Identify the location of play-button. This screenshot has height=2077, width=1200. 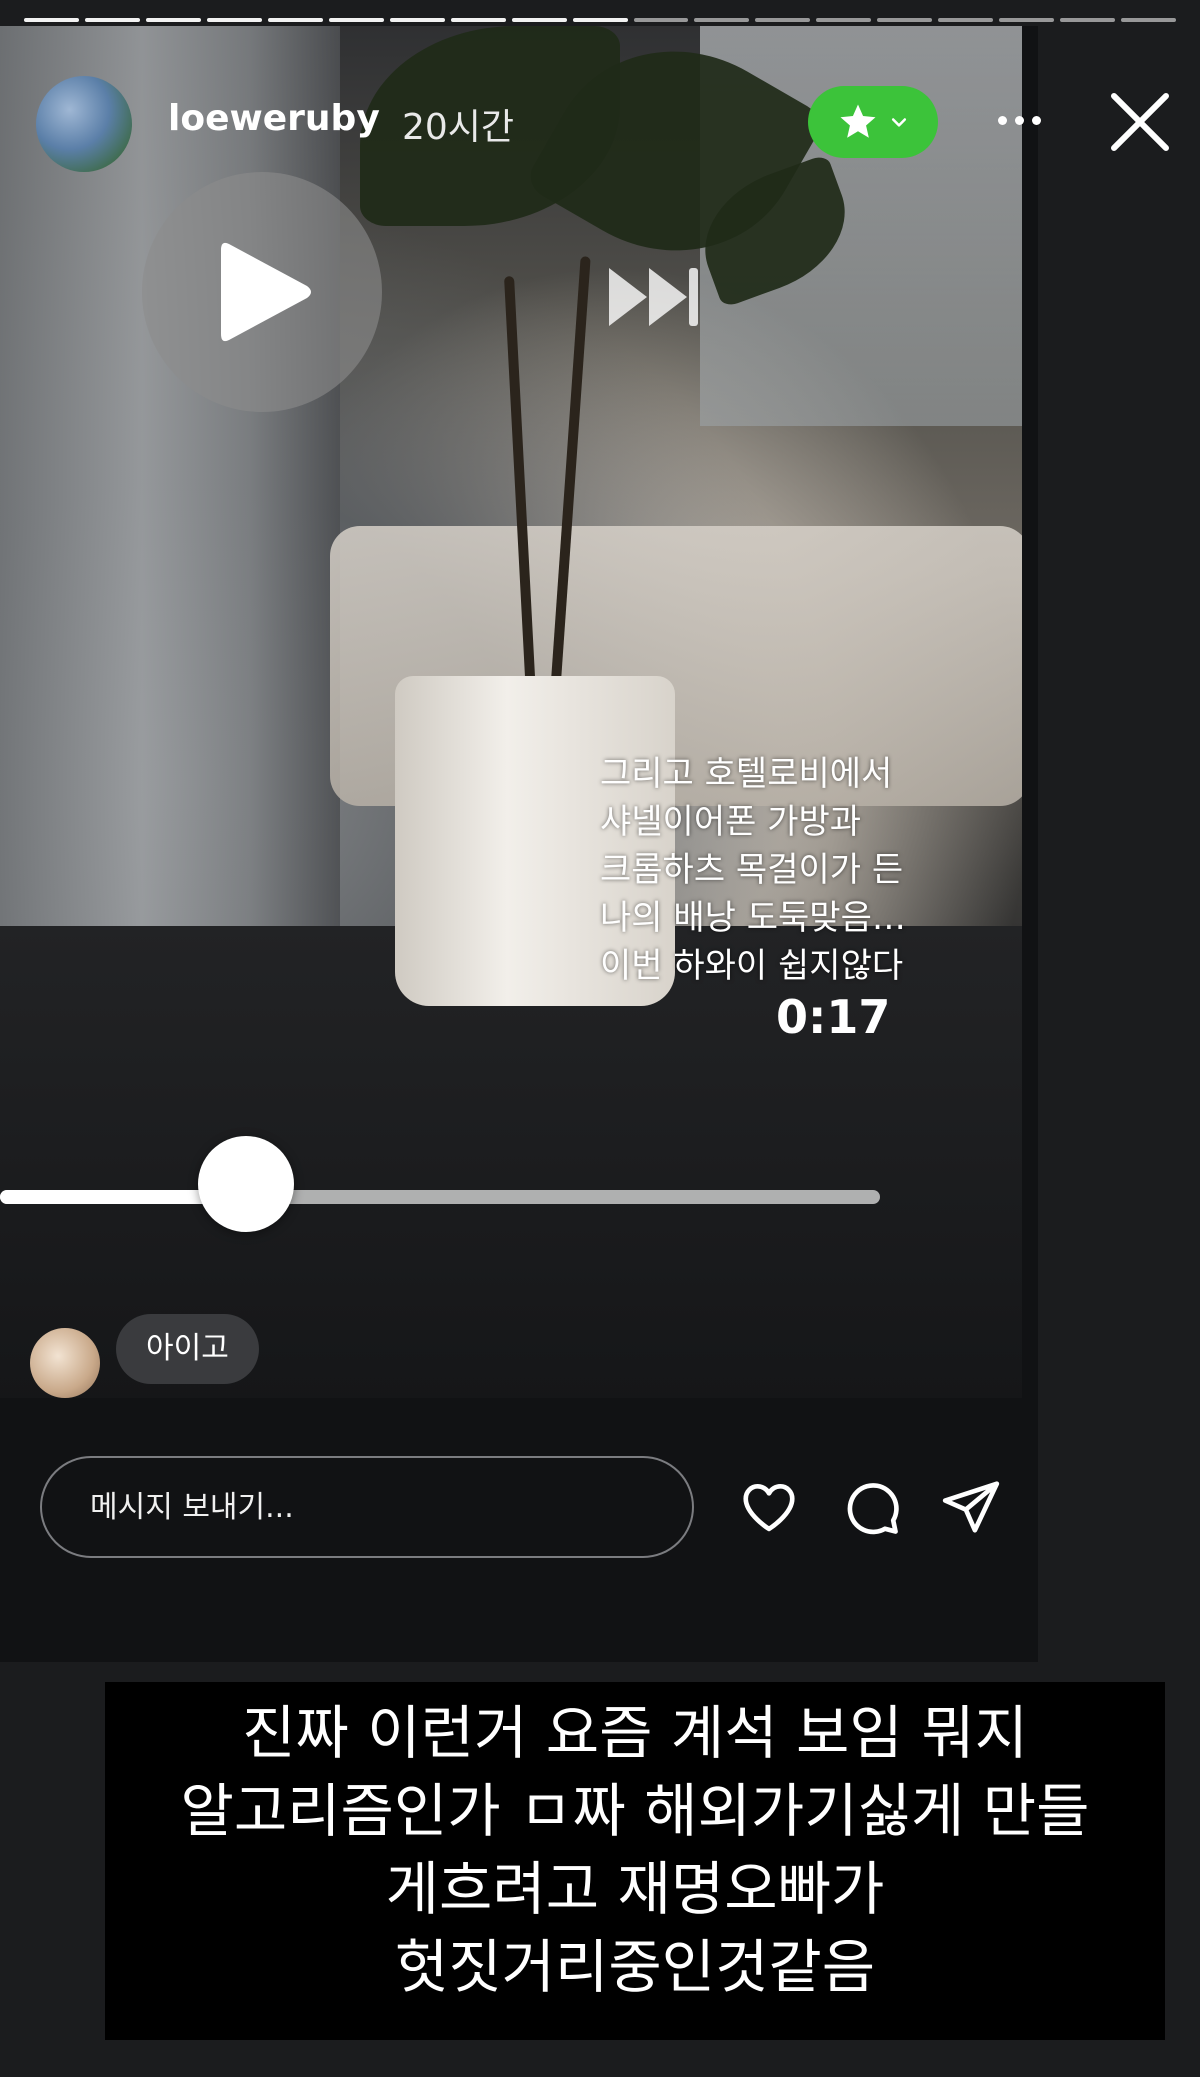
(262, 292).